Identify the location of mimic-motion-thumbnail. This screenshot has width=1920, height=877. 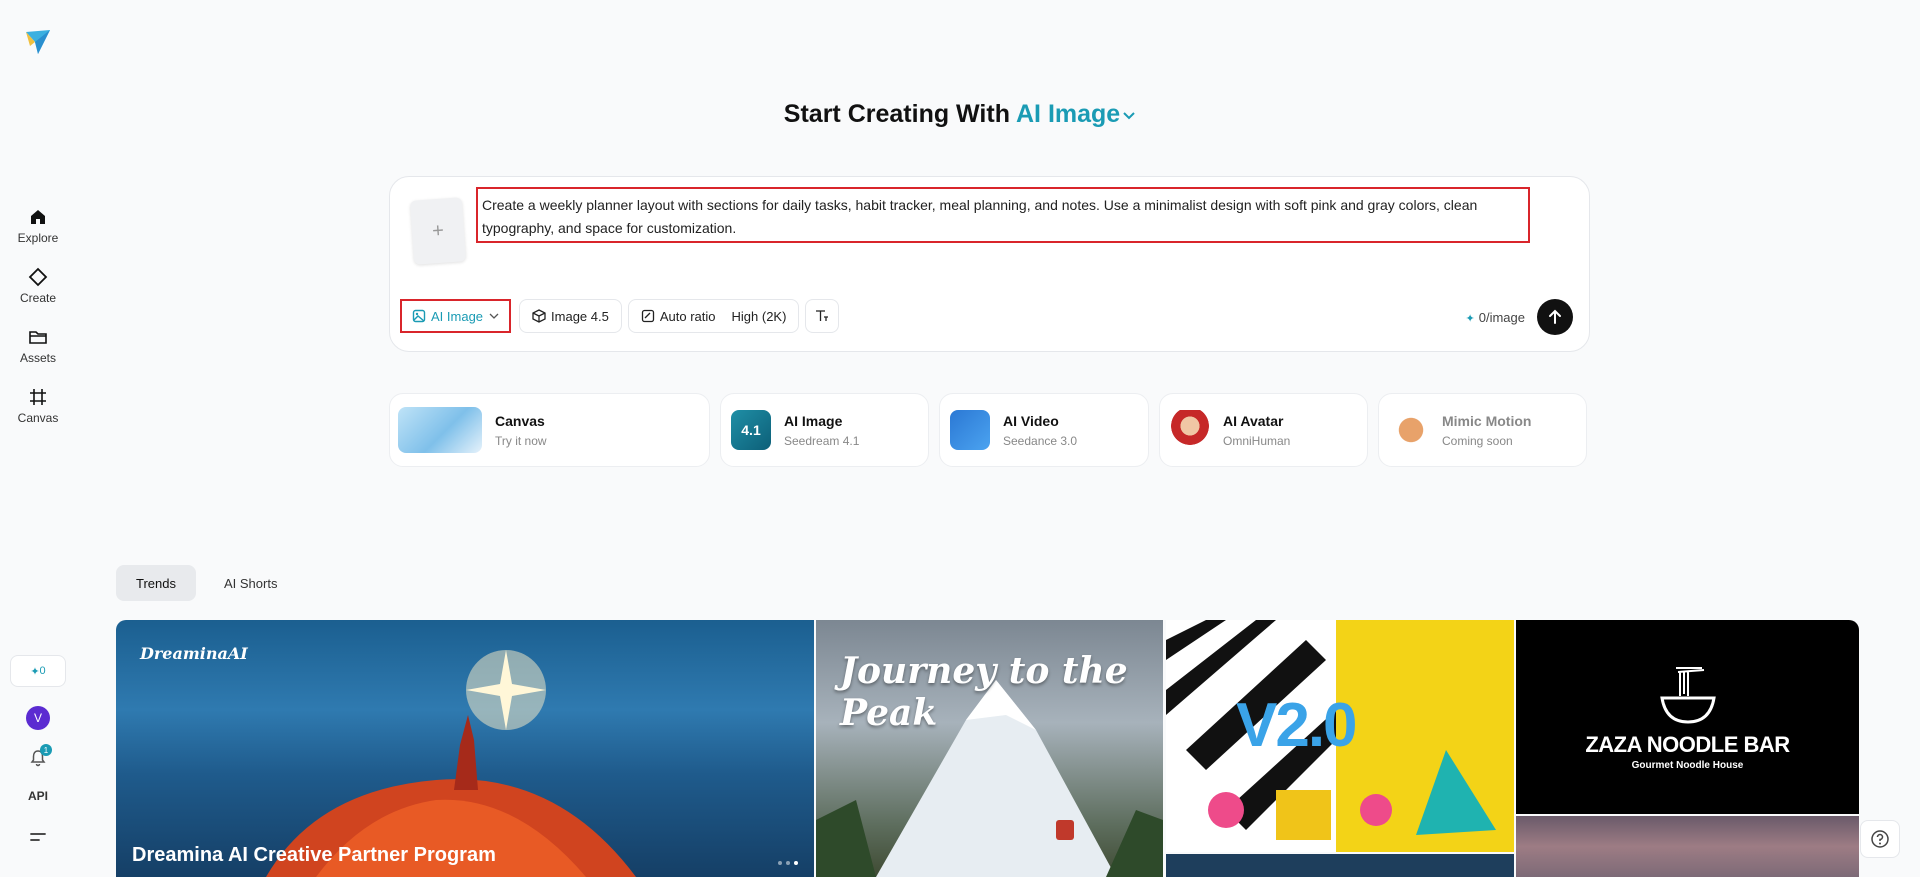
(1409, 430).